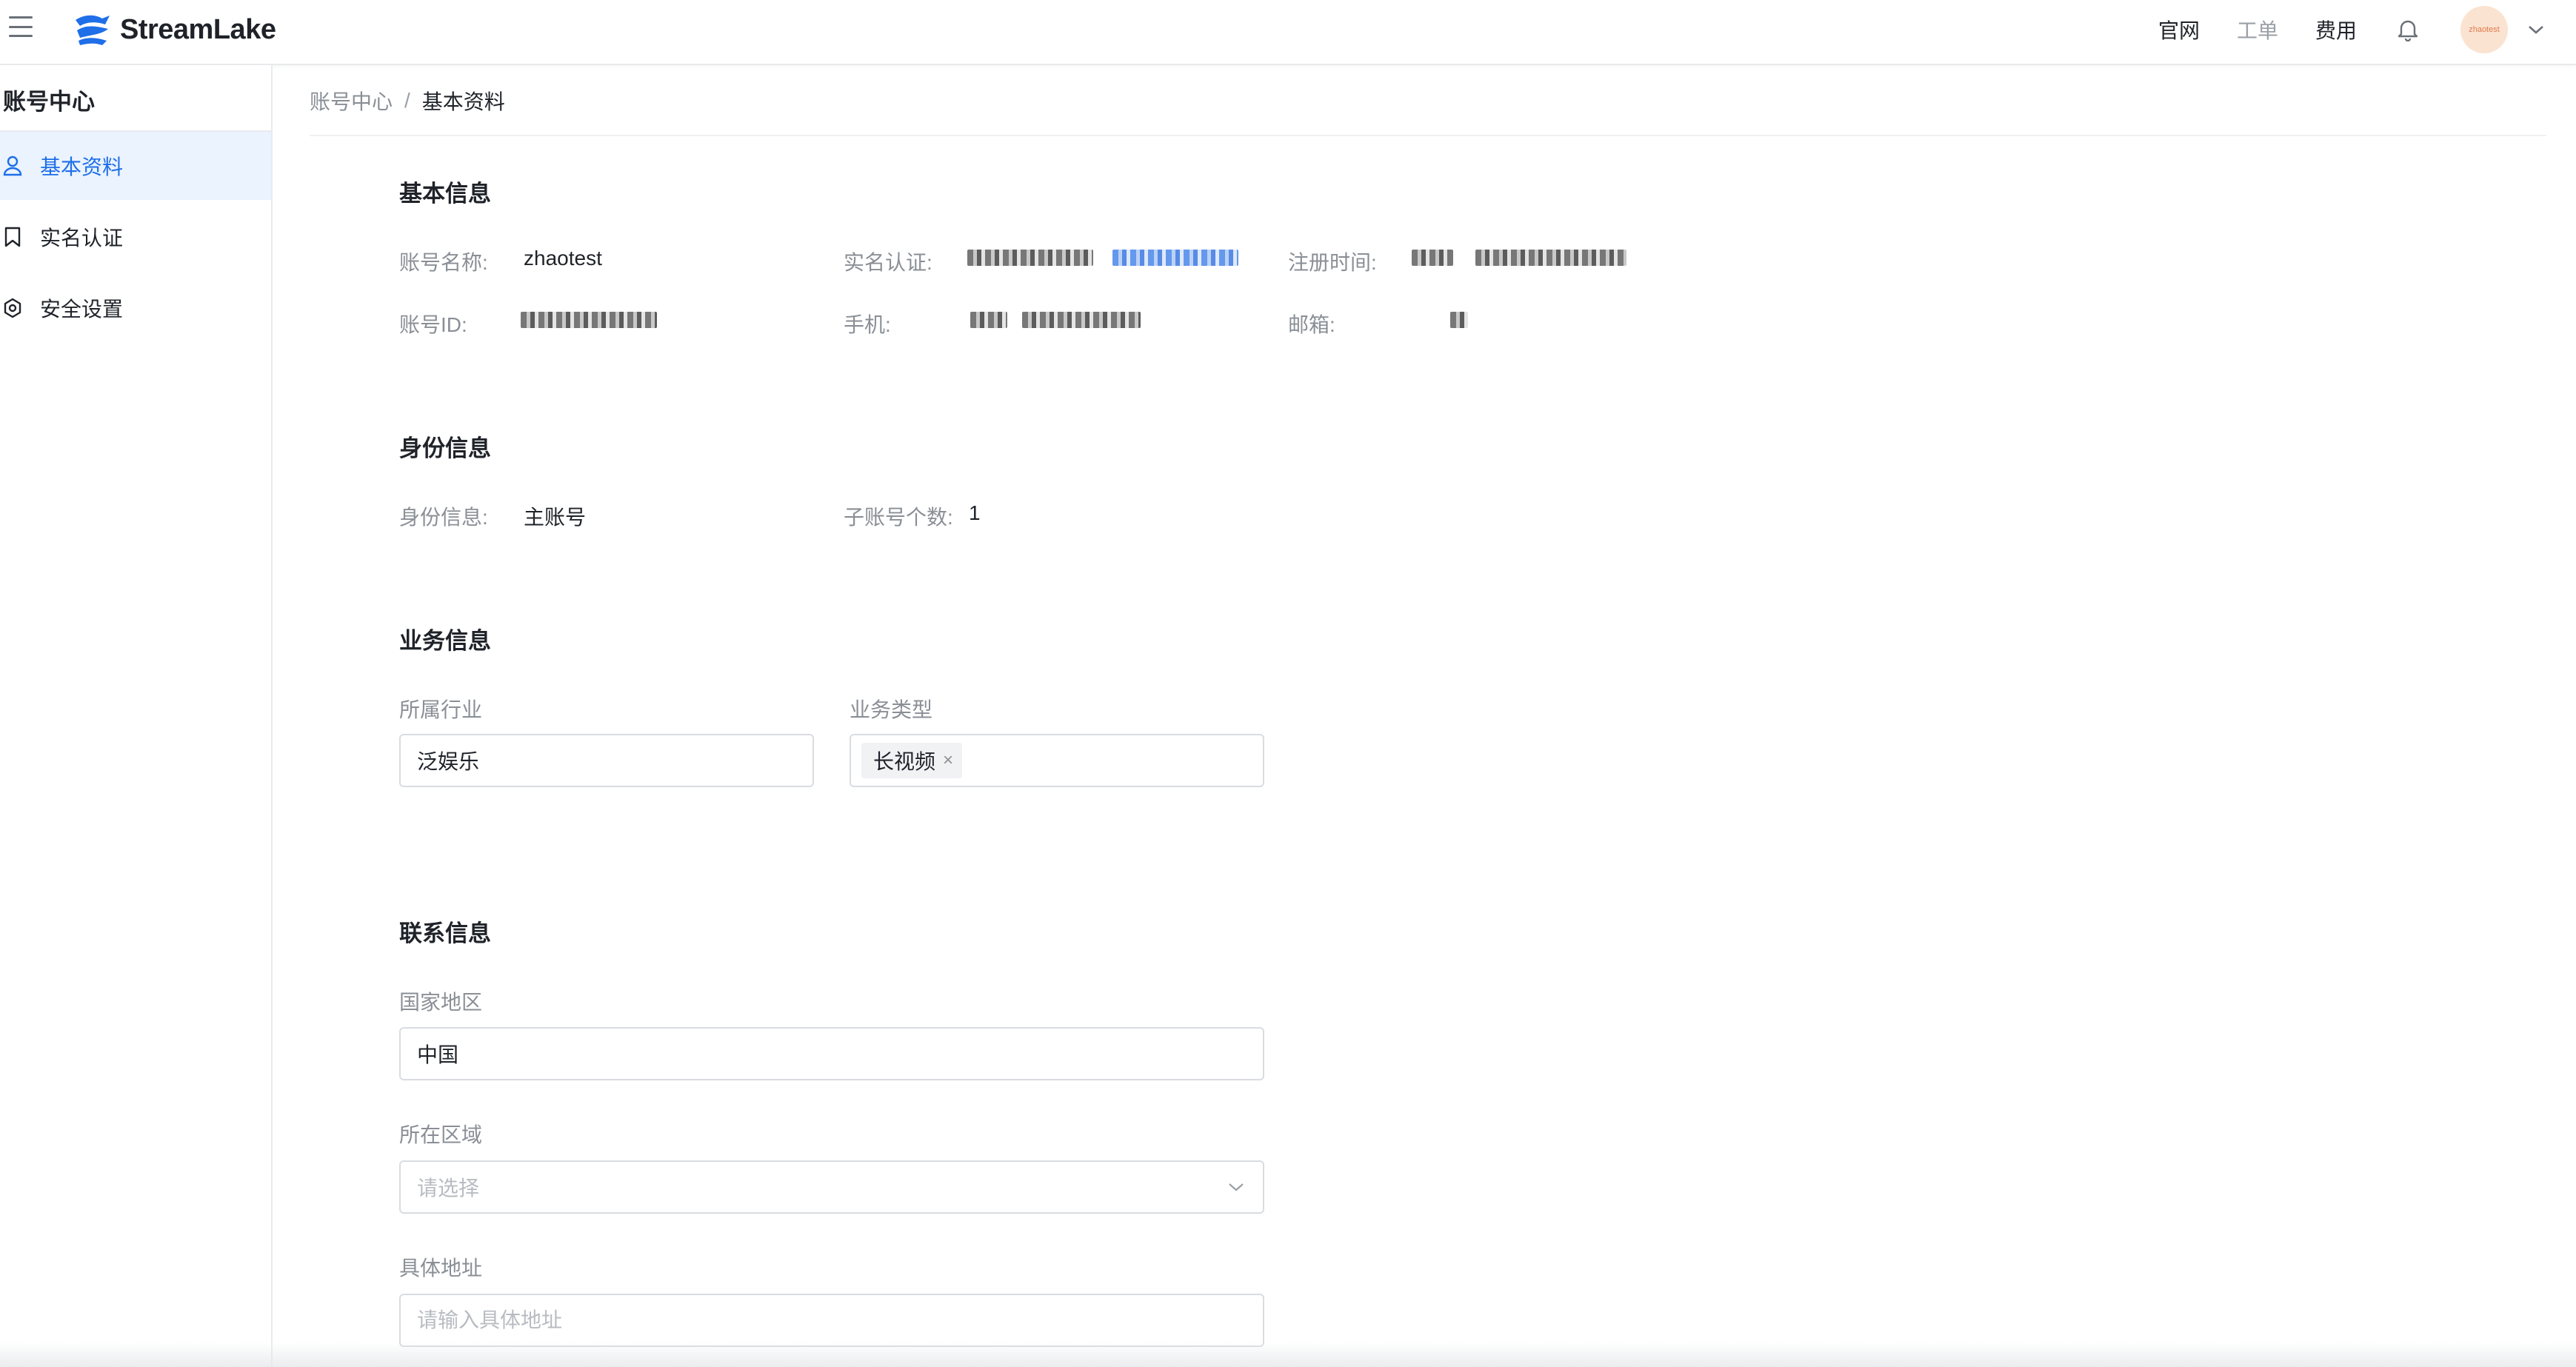 Image resolution: width=2576 pixels, height=1367 pixels. Describe the element at coordinates (135, 166) in the screenshot. I see `sidebar-item-basic-profile: 基本资料` at that location.